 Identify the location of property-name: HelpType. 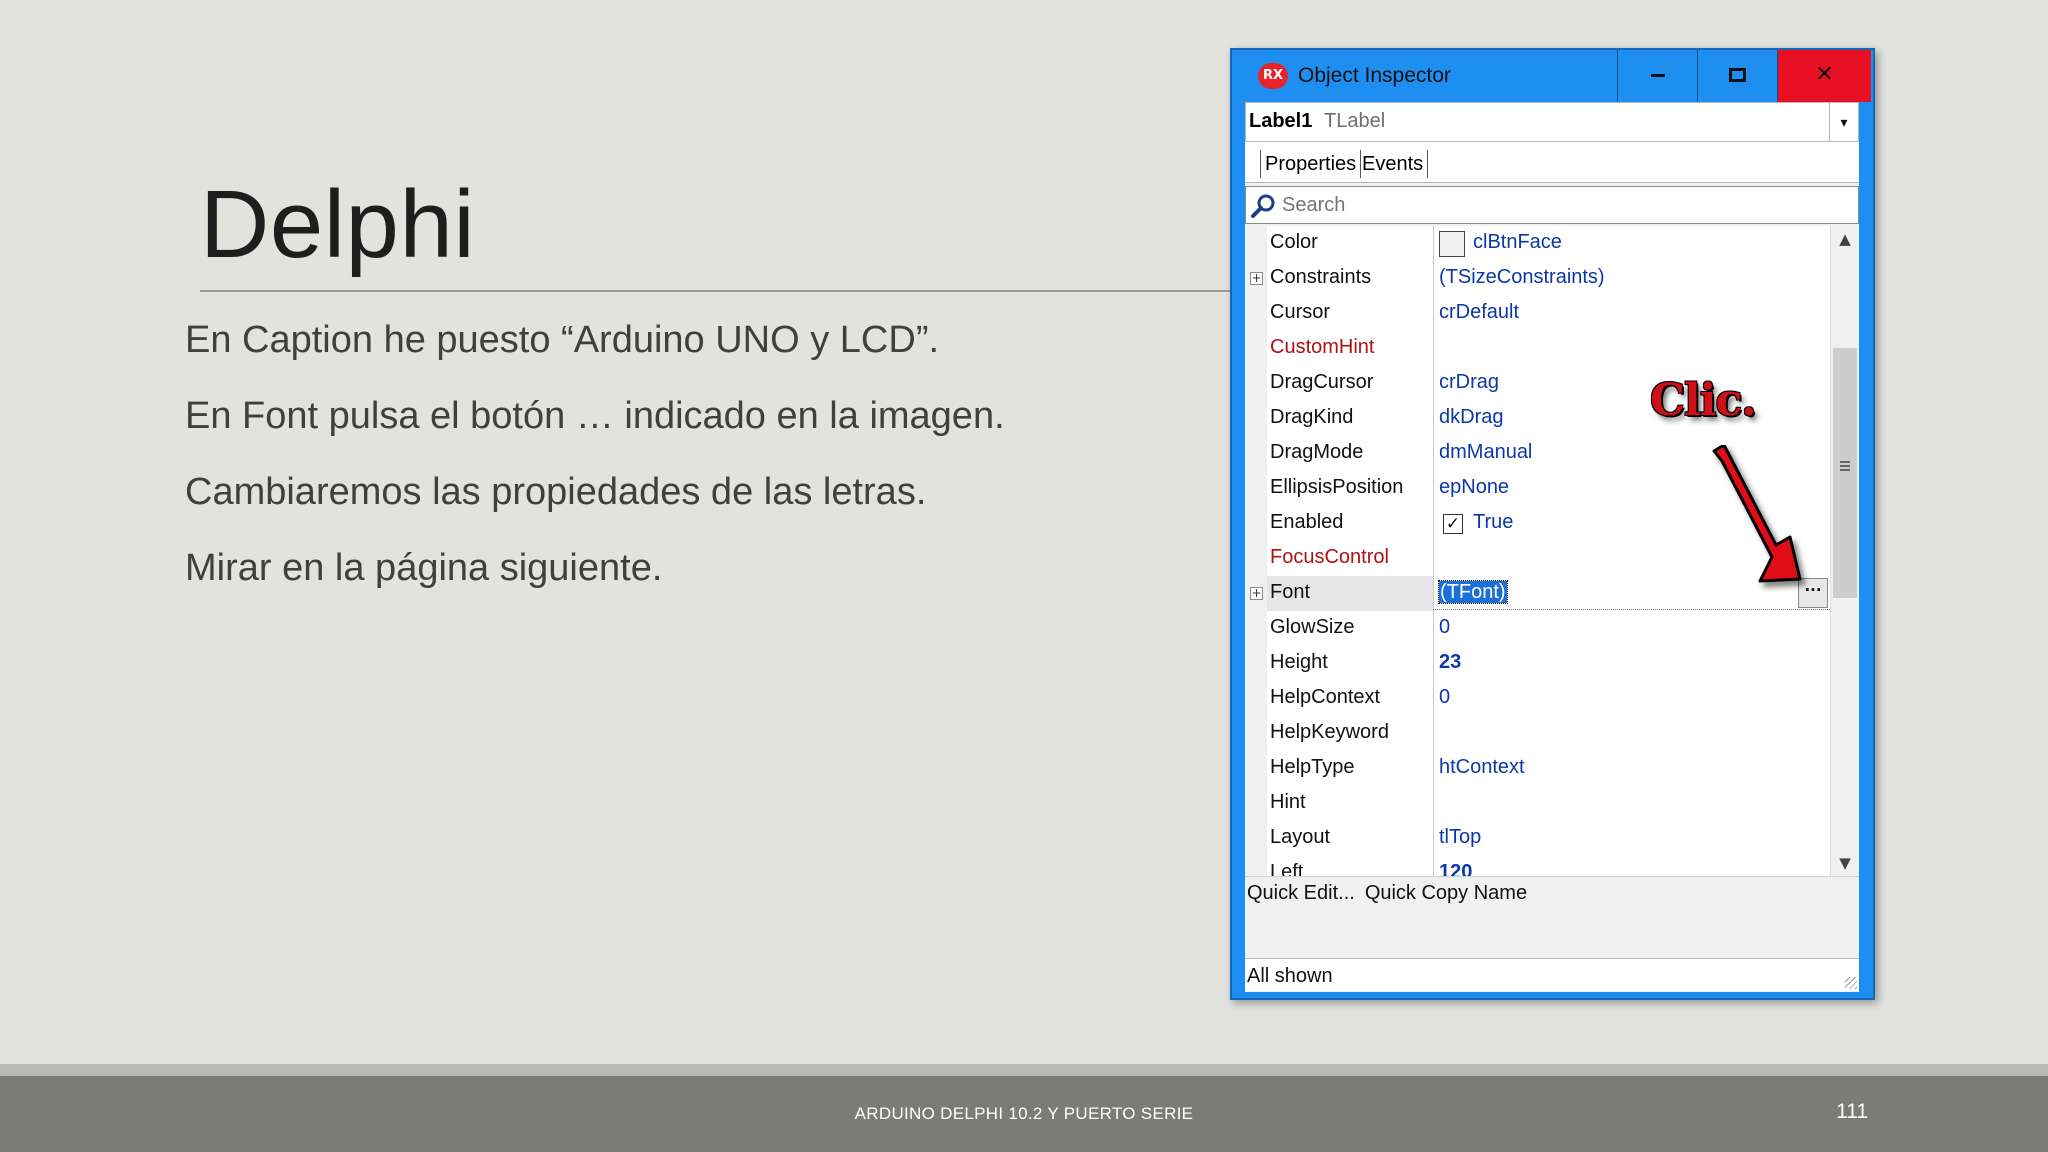
(1312, 767).